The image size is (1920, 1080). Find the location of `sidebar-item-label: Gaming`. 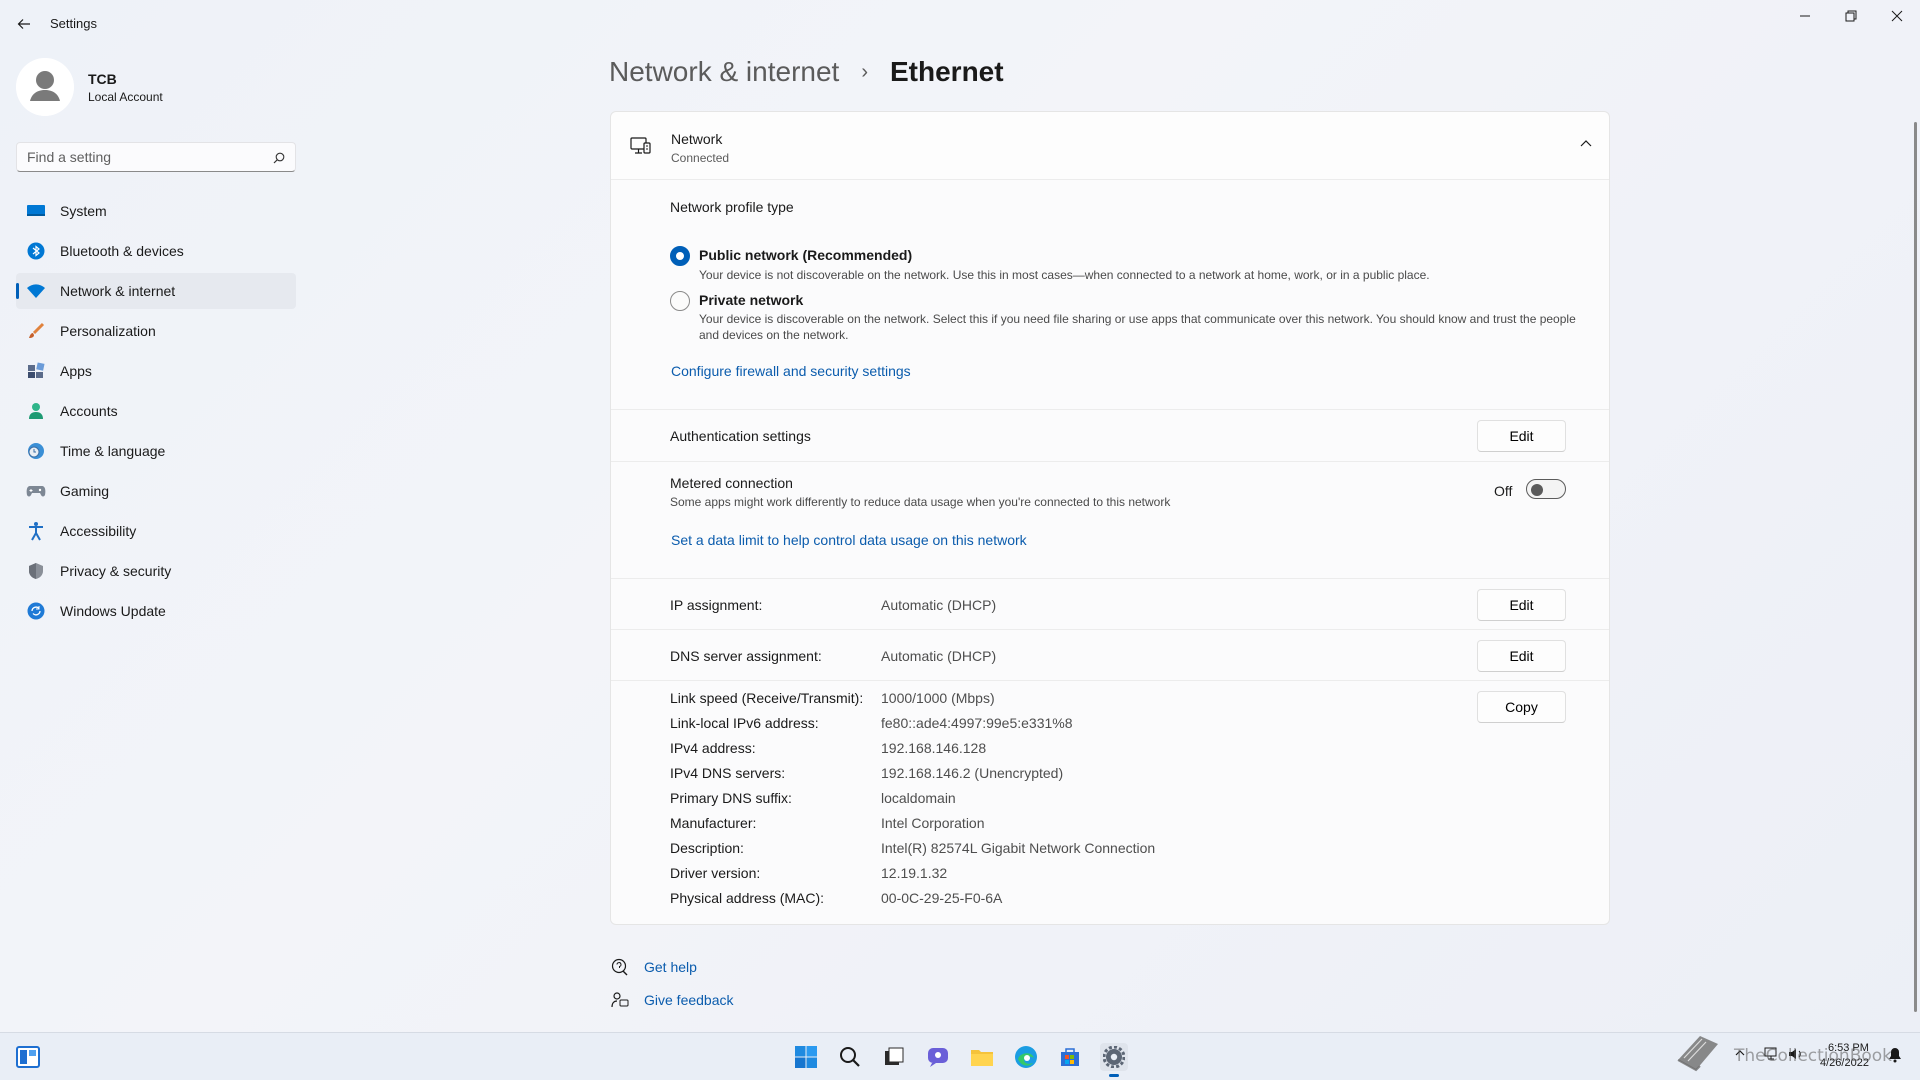

sidebar-item-label: Gaming is located at coordinates (85, 491).